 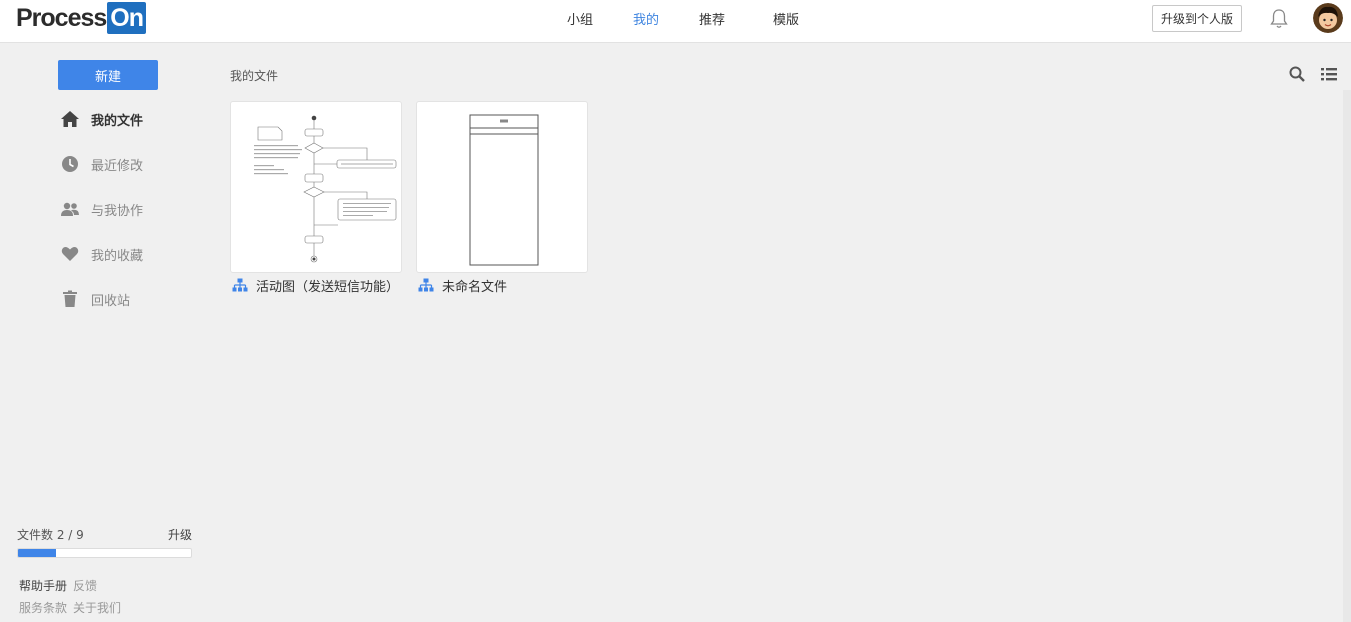 What do you see at coordinates (70, 254) in the screenshot?
I see `heart-icon` at bounding box center [70, 254].